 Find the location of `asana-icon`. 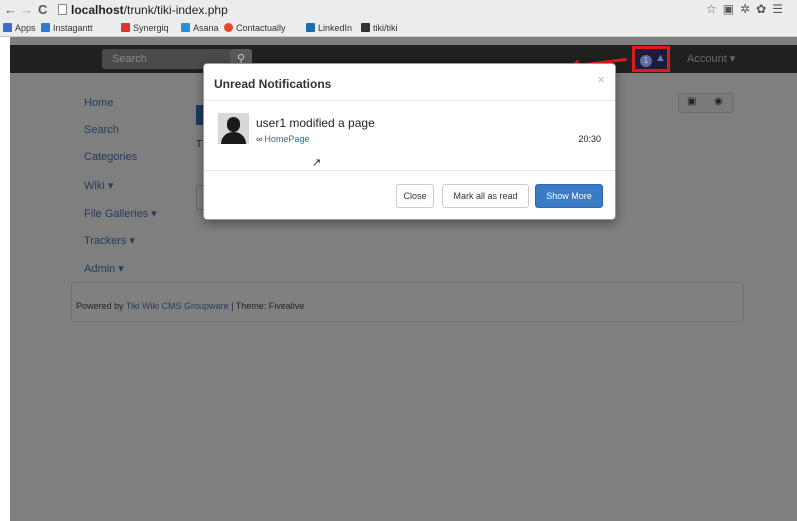

asana-icon is located at coordinates (185, 27).